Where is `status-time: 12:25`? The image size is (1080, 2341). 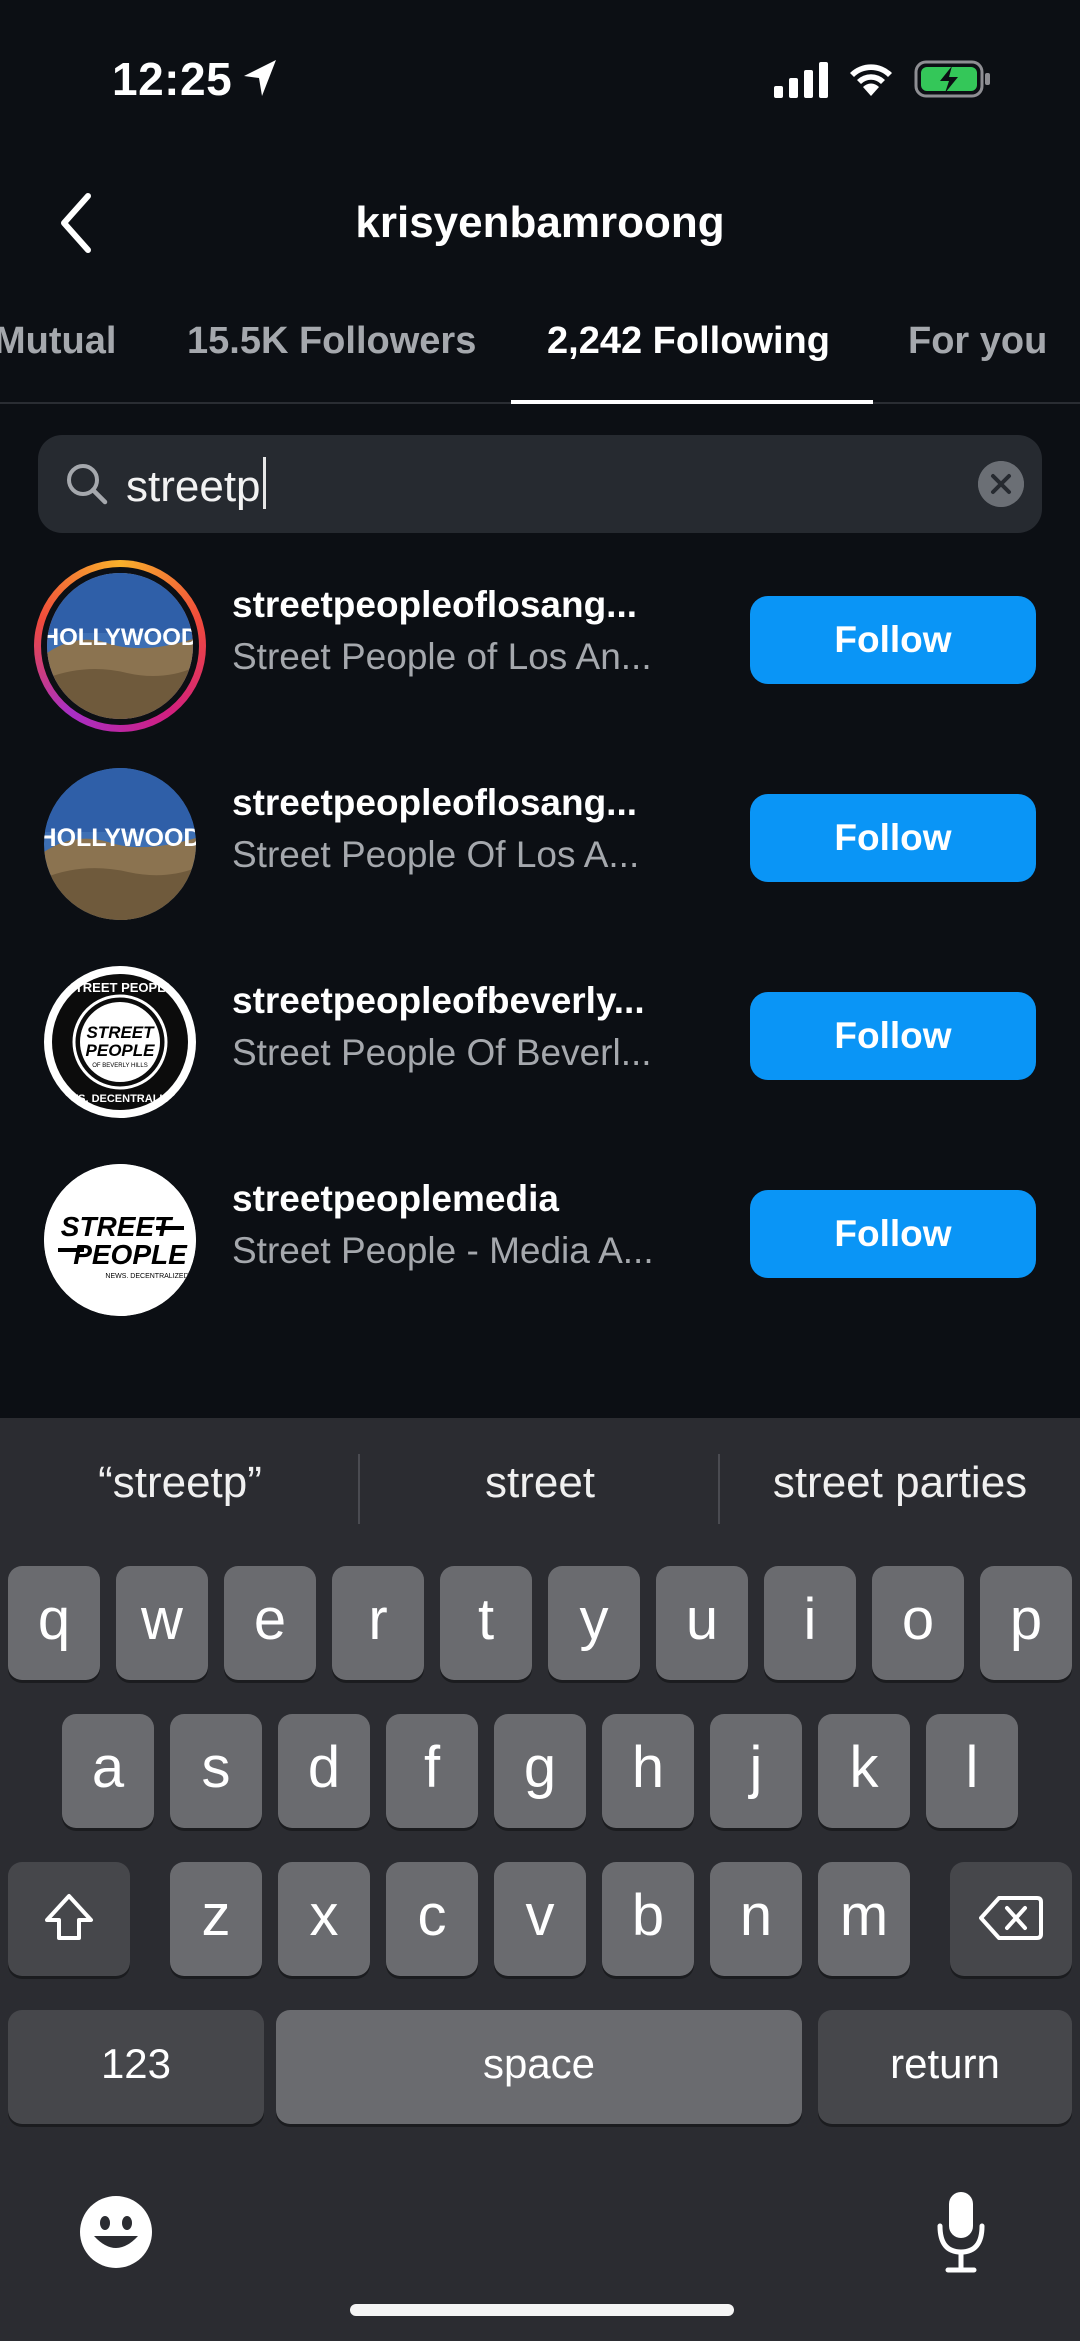
status-time: 12:25 is located at coordinates (172, 79).